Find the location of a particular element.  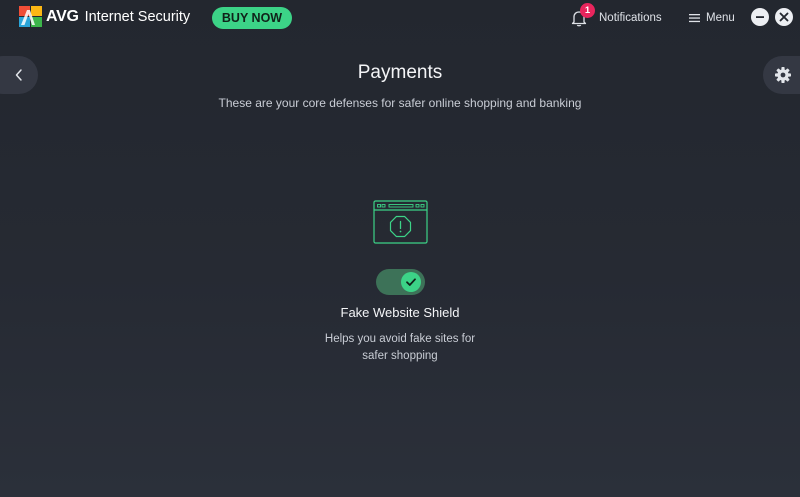

minimize-button is located at coordinates (760, 17).